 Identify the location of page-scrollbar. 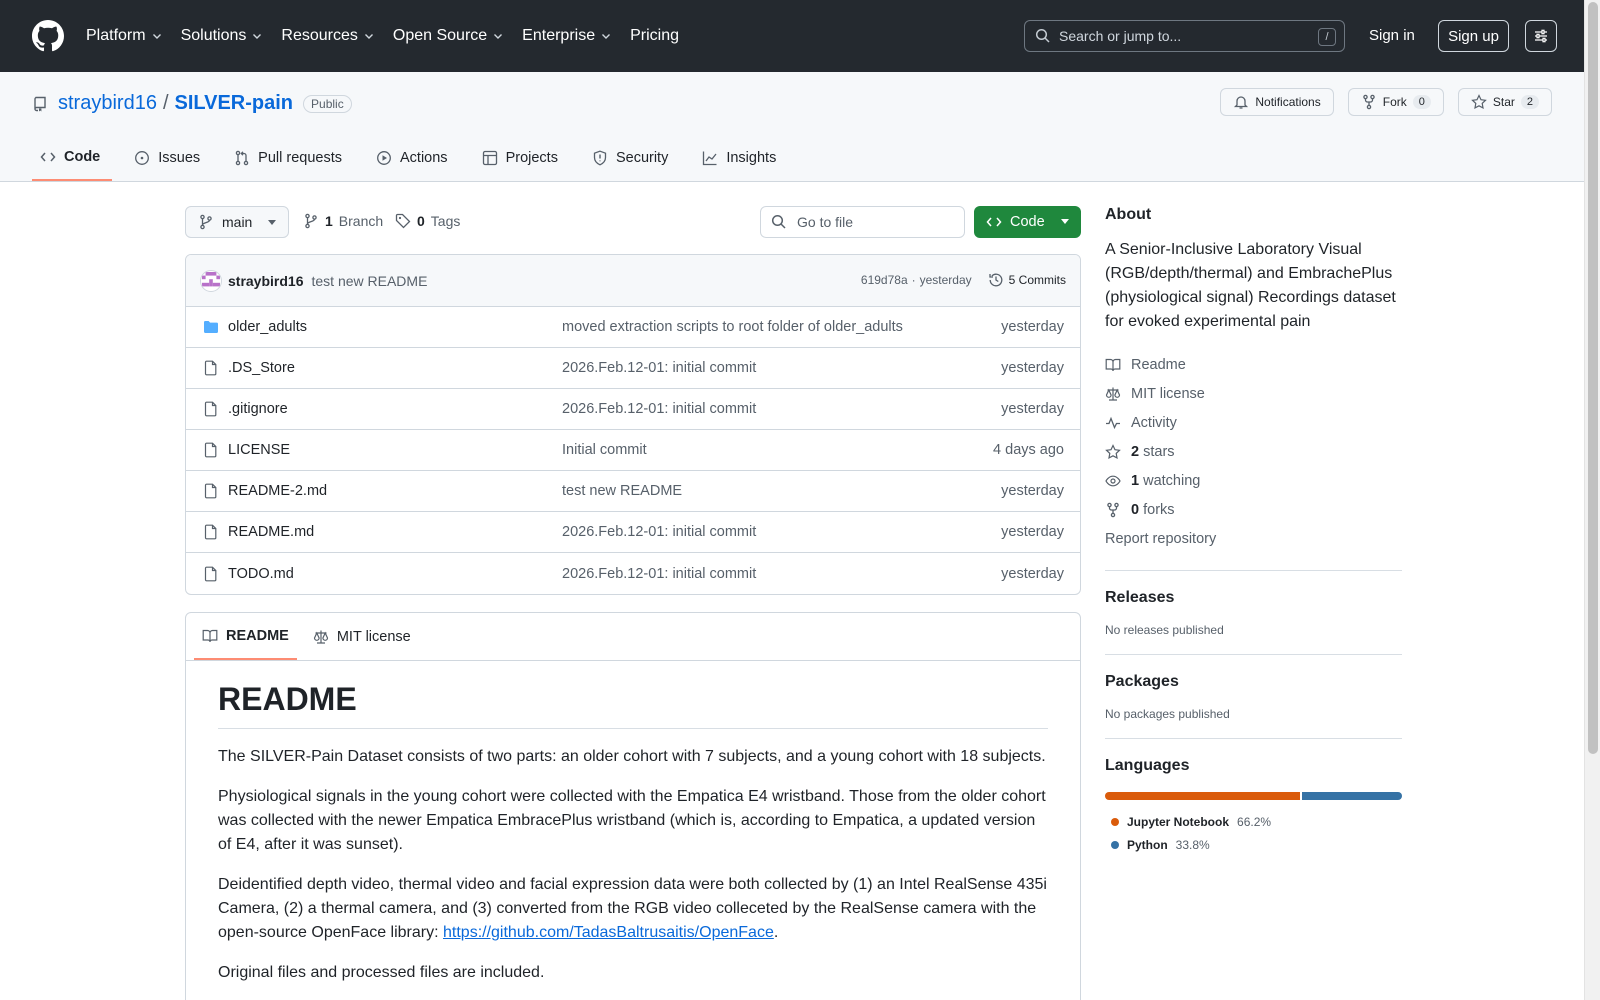
(1592, 500).